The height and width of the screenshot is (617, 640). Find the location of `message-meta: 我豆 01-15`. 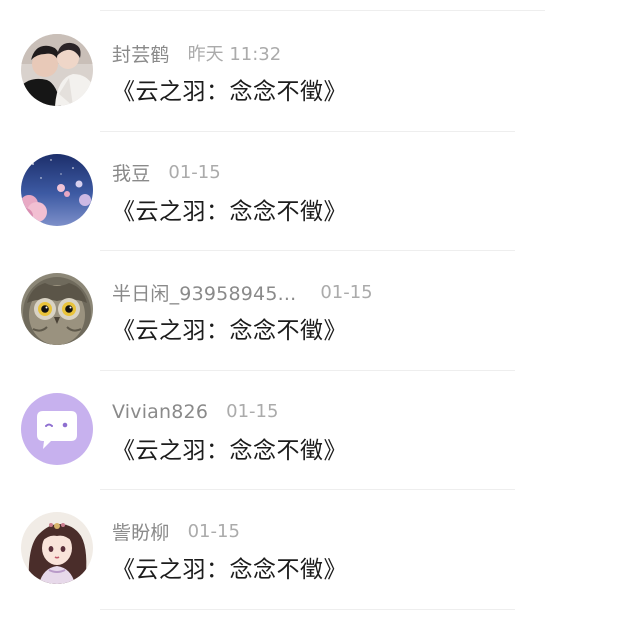

message-meta: 我豆 01-15 is located at coordinates (166, 173).